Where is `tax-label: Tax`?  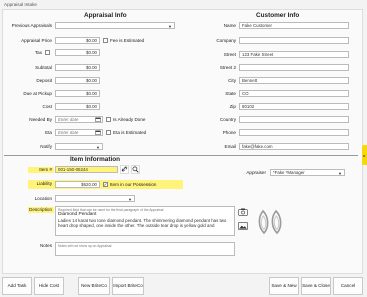 tax-label: Tax is located at coordinates (38, 52).